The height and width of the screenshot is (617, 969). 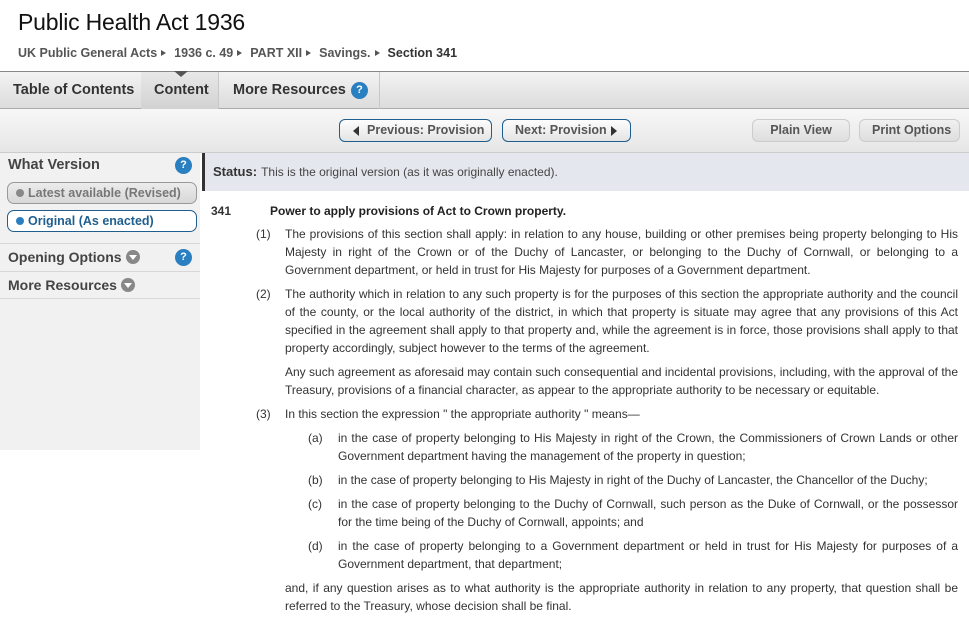 I want to click on tab-more-resources-label: More Resources, so click(x=289, y=90).